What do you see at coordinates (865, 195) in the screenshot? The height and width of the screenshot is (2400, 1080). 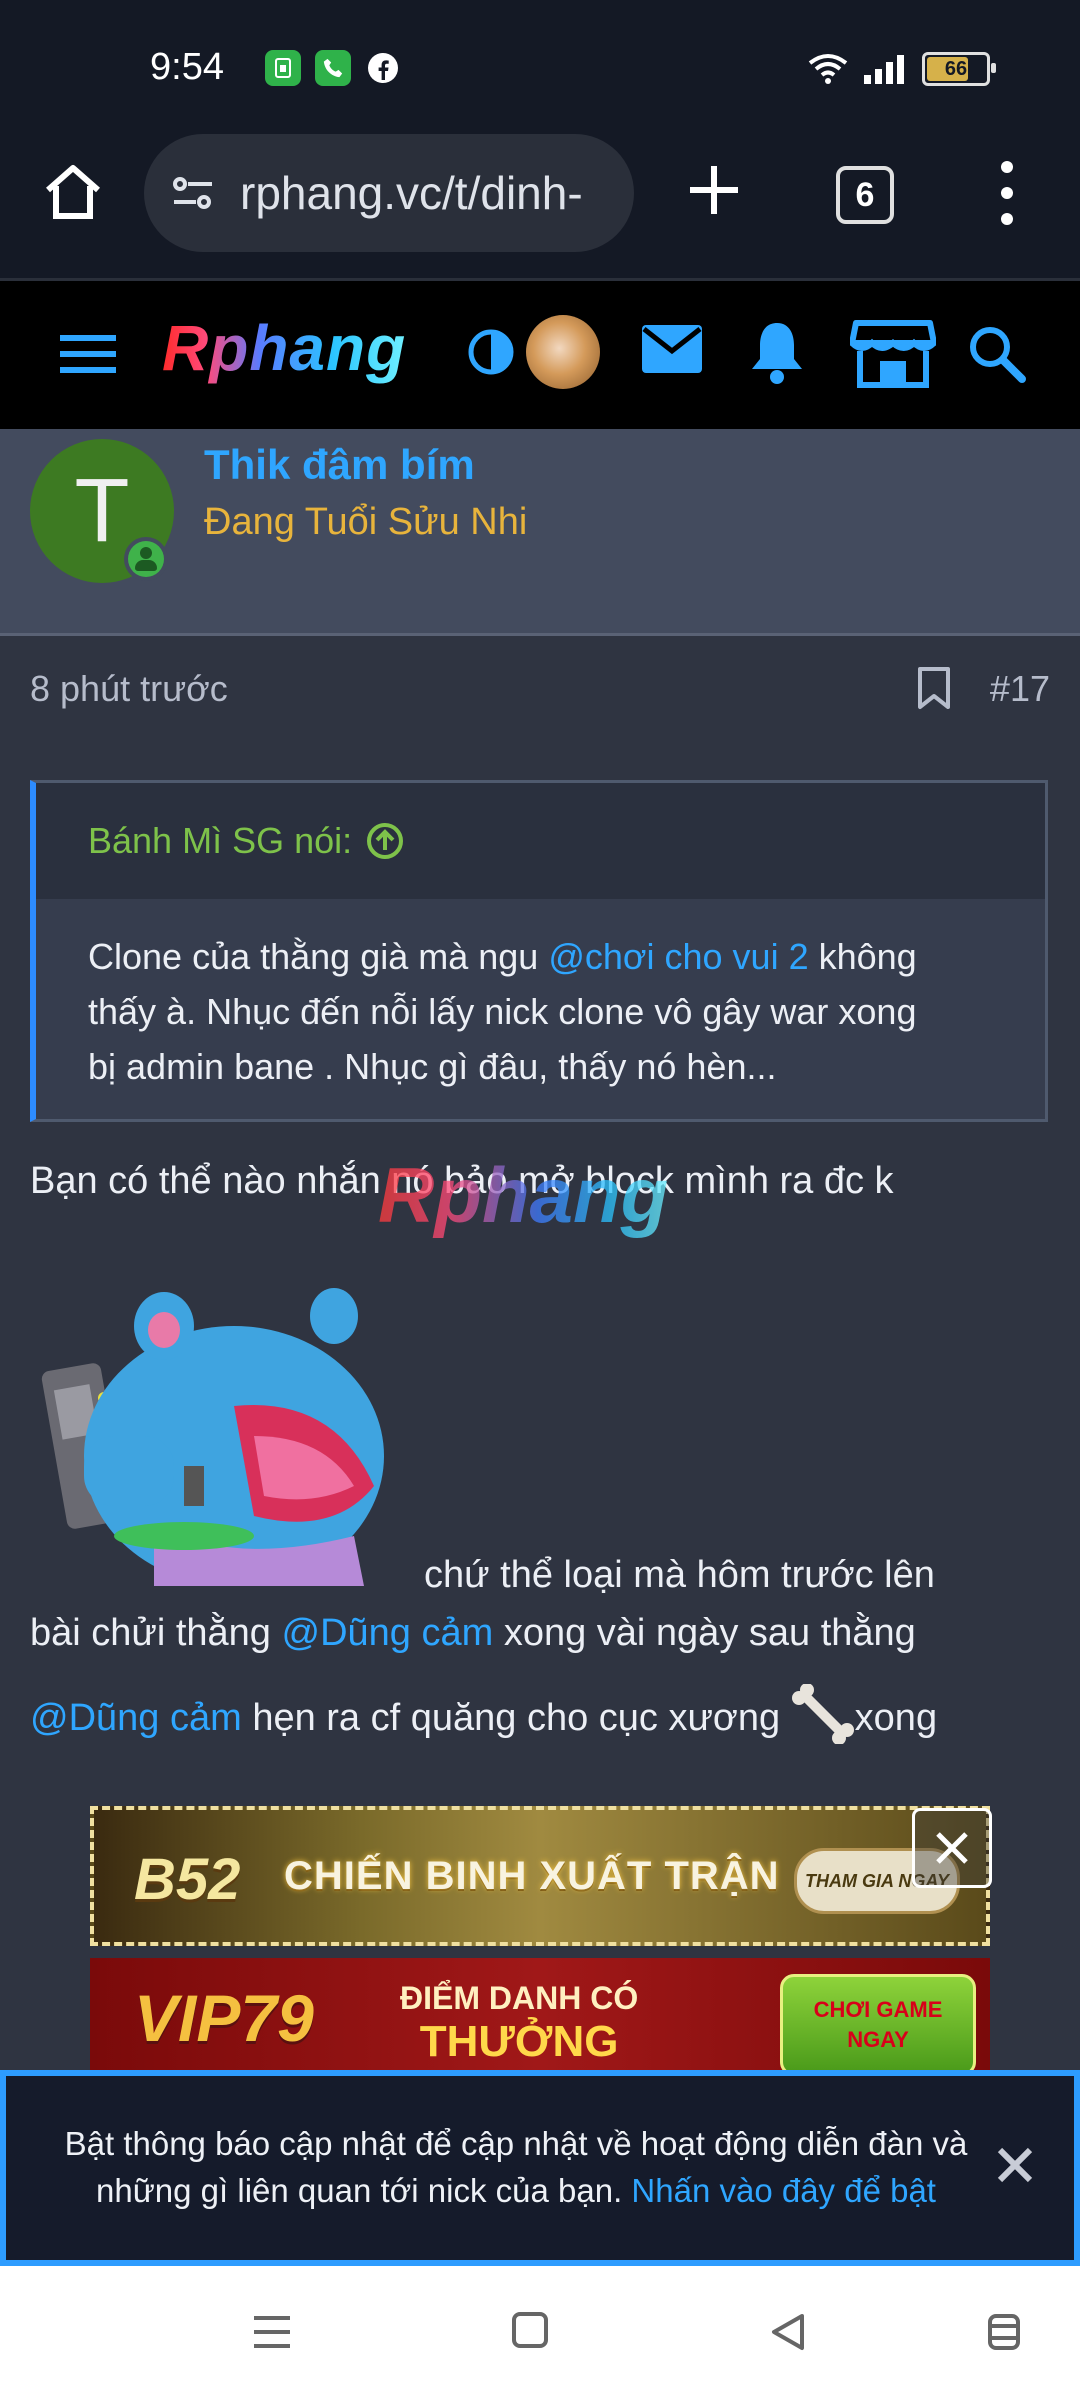 I see `tab-switcher-button: 6` at bounding box center [865, 195].